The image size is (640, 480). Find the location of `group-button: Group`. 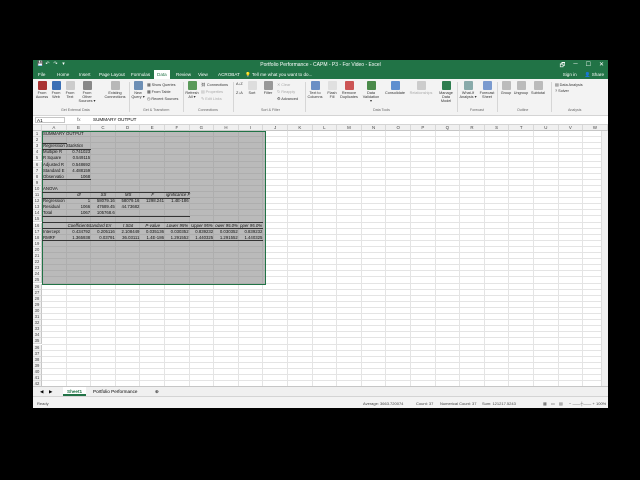

group-button: Group is located at coordinates (506, 88).